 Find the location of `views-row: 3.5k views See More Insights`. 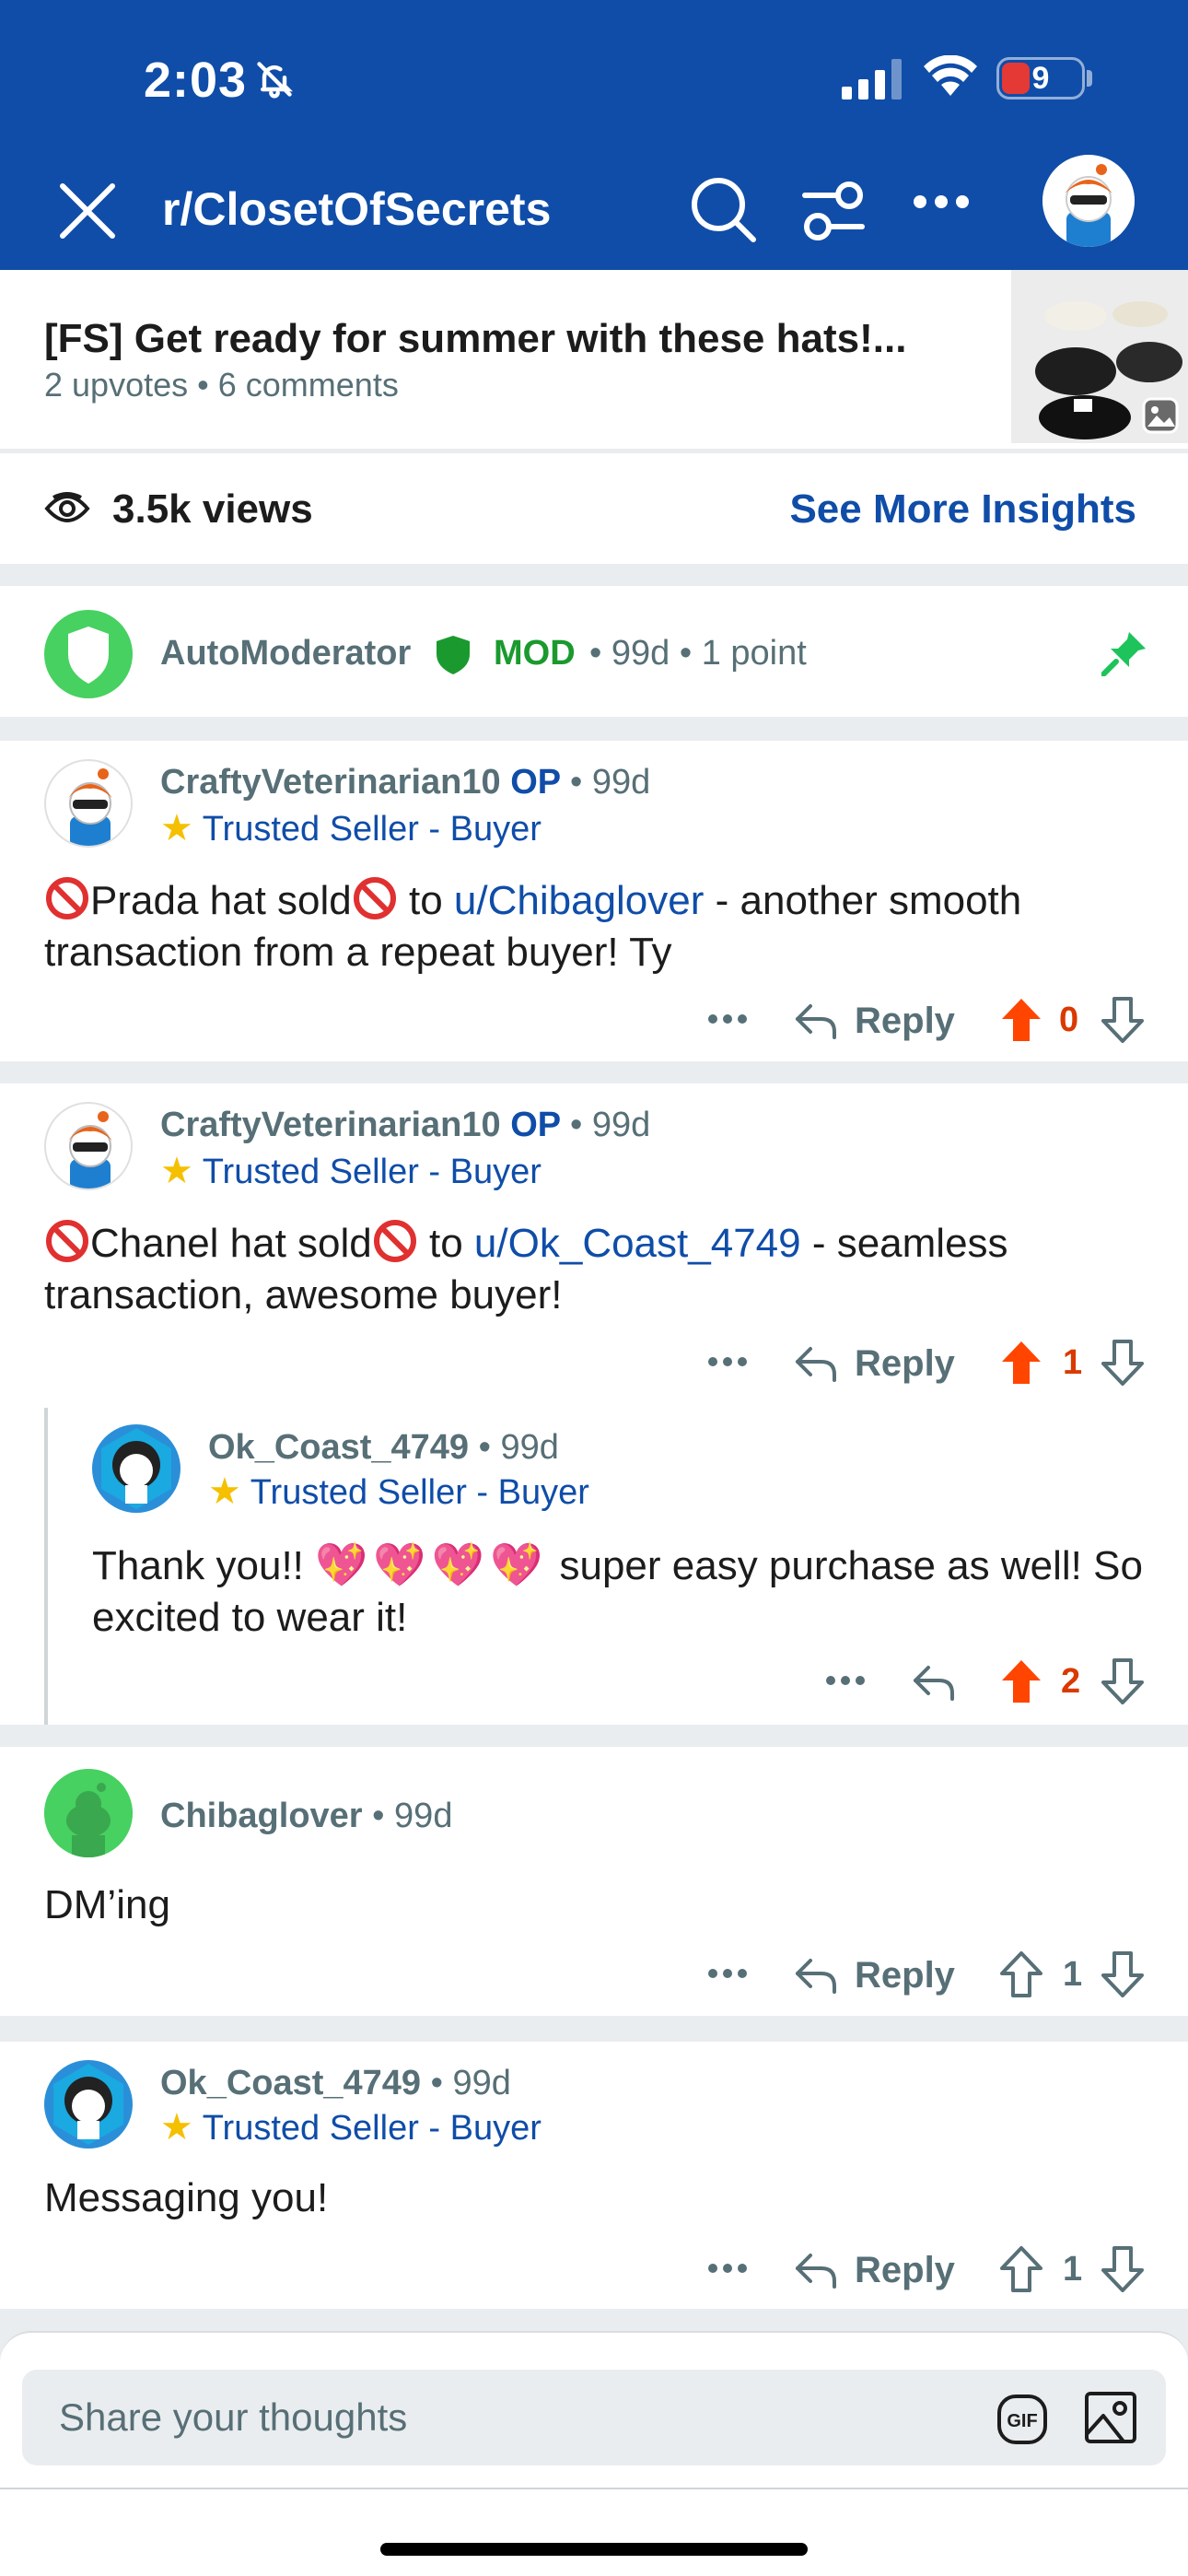

views-row: 3.5k views See More Insights is located at coordinates (594, 508).